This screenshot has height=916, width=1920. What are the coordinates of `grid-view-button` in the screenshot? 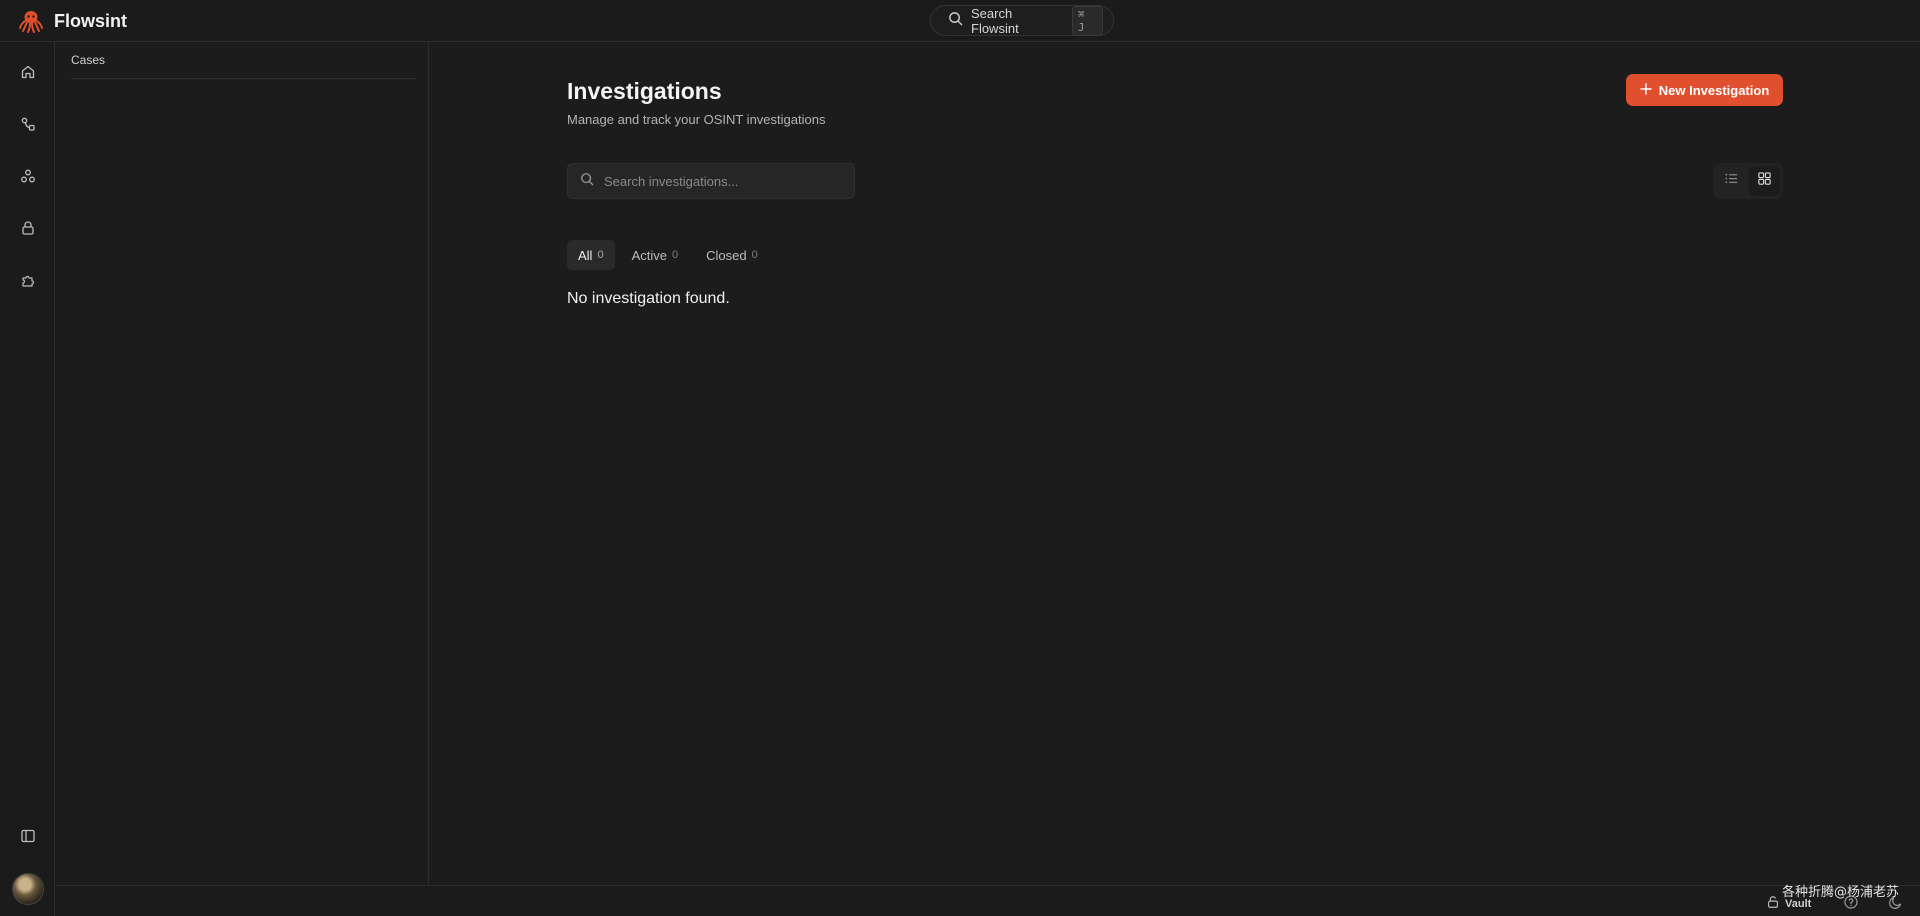 It's located at (1764, 181).